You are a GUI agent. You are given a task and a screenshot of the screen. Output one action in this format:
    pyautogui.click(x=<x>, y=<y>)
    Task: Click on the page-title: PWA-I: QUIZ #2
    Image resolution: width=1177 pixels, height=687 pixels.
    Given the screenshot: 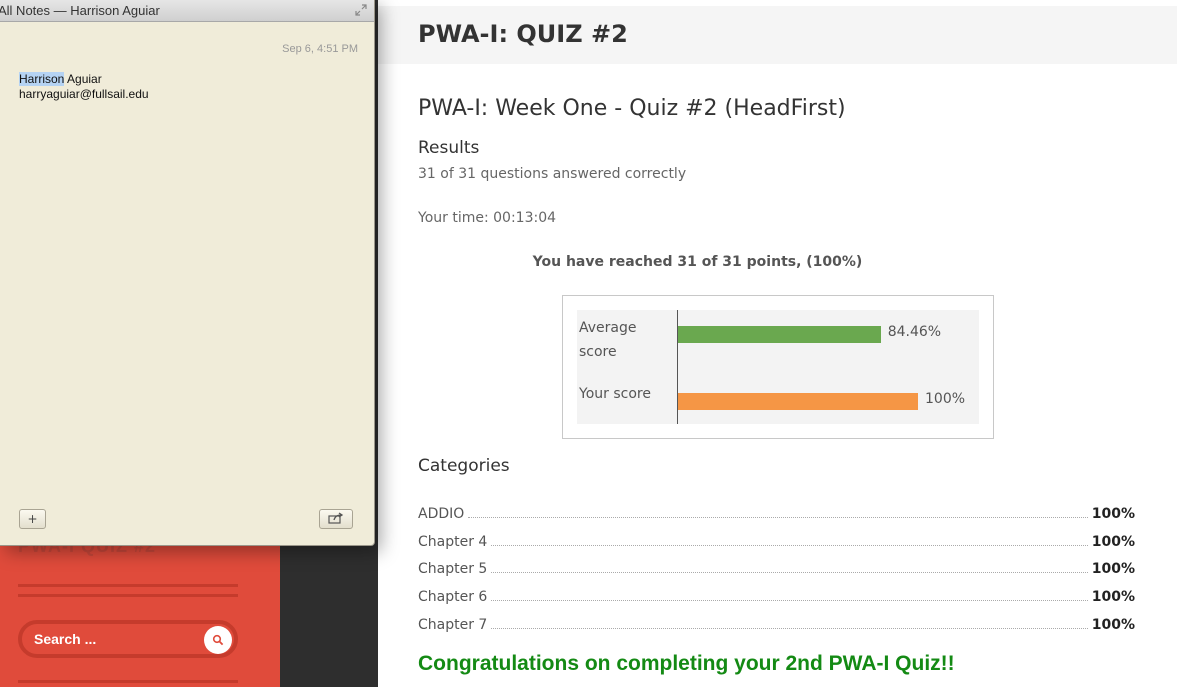 What is the action you would take?
    pyautogui.click(x=523, y=34)
    